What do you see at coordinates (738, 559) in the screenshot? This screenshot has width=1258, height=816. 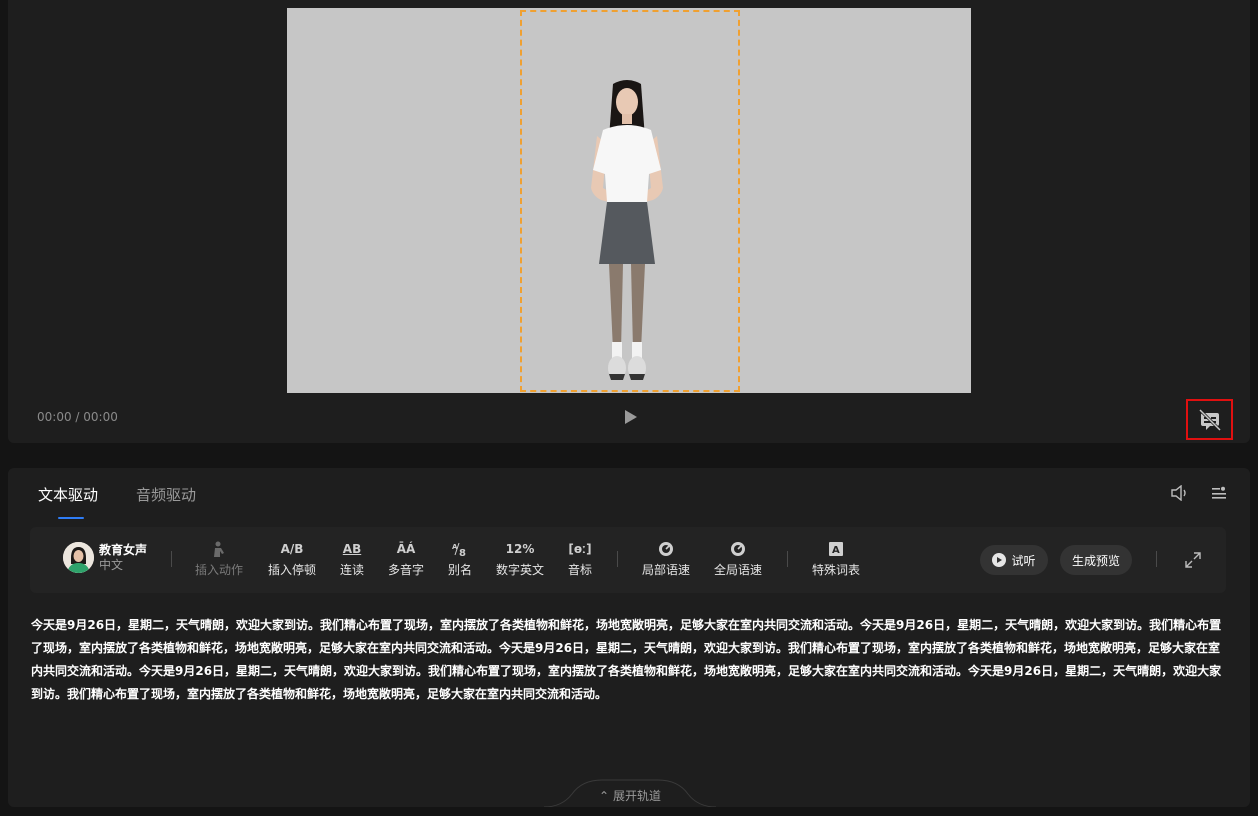 I see `global-speed-button: 全局语速` at bounding box center [738, 559].